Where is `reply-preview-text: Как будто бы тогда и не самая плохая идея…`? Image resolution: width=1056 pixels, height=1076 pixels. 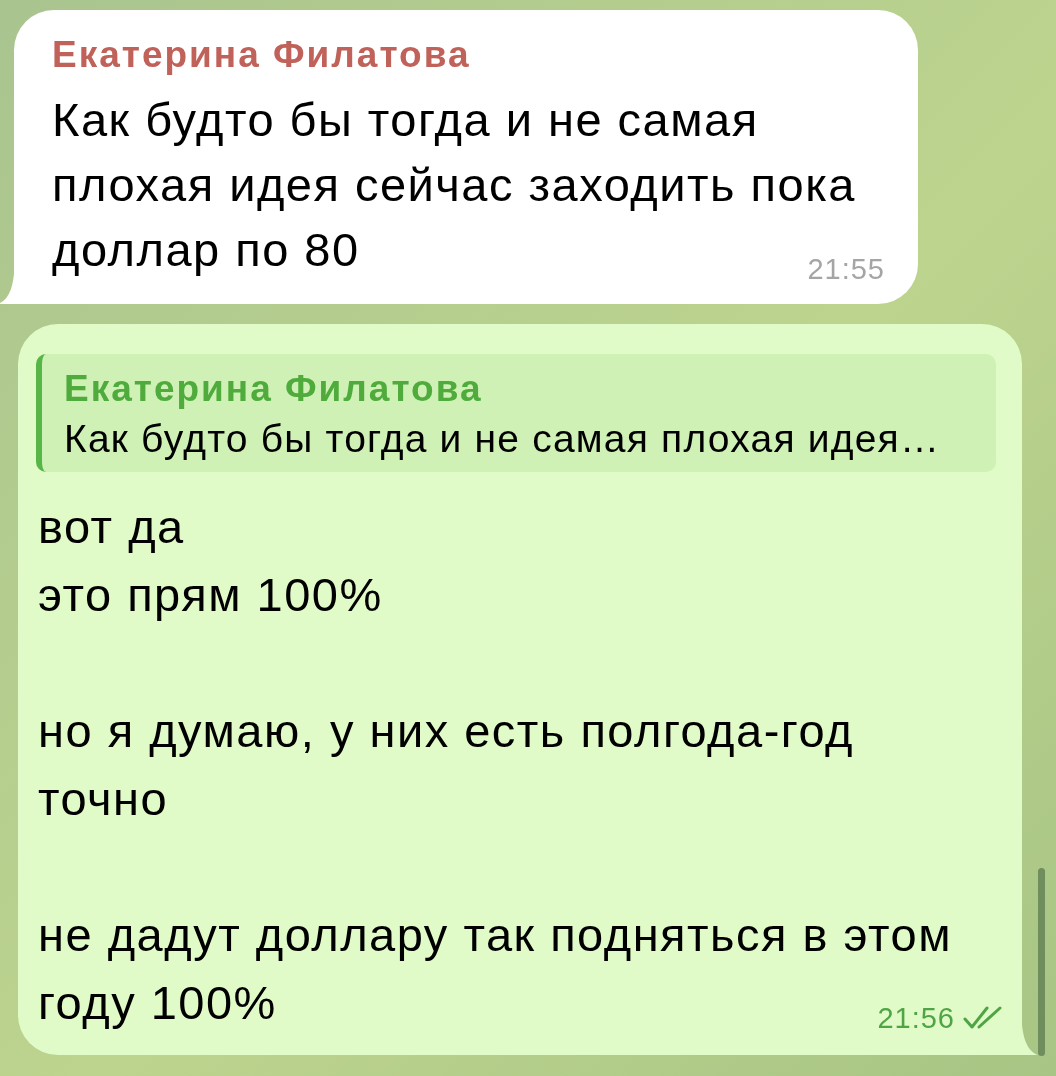
reply-preview-text: Как будто бы тогда и не самая плохая идея… is located at coordinates (503, 439).